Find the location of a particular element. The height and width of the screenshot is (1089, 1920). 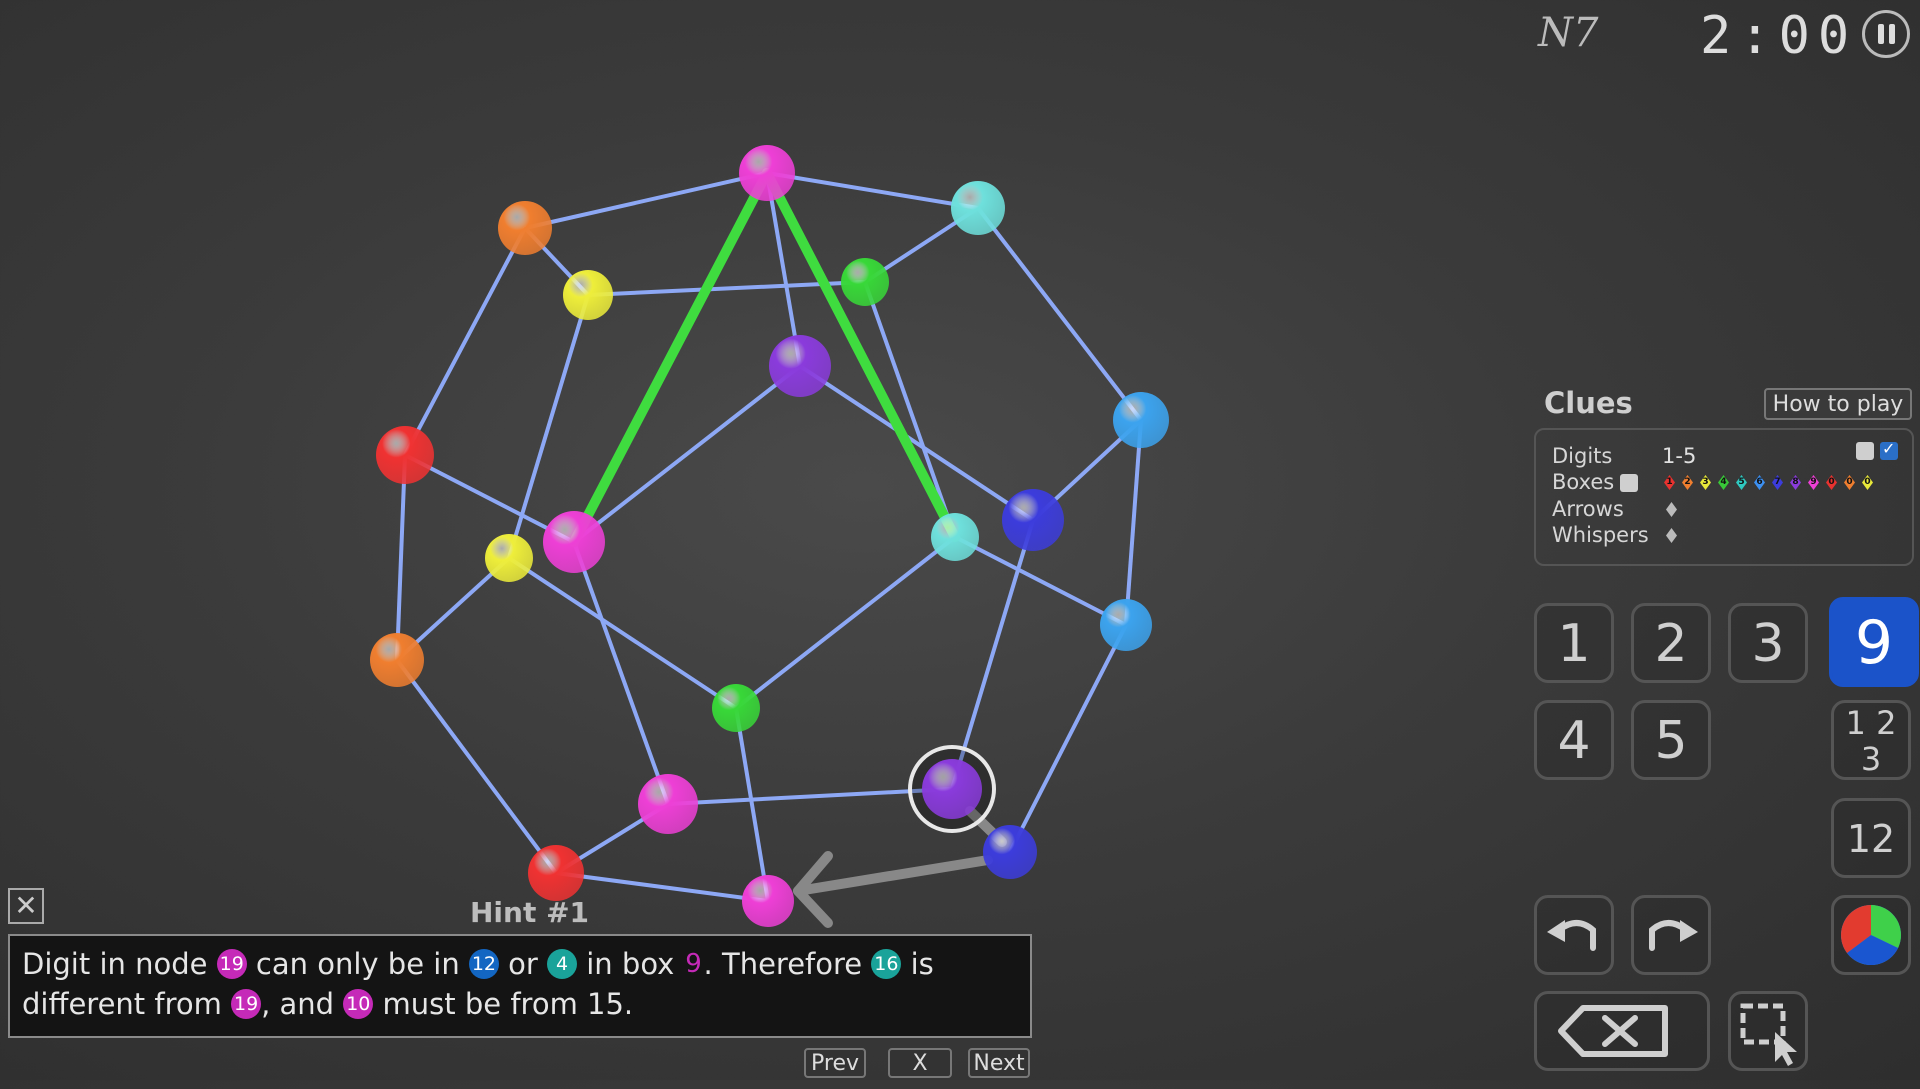

graph-node-n19 is located at coordinates (556, 873).